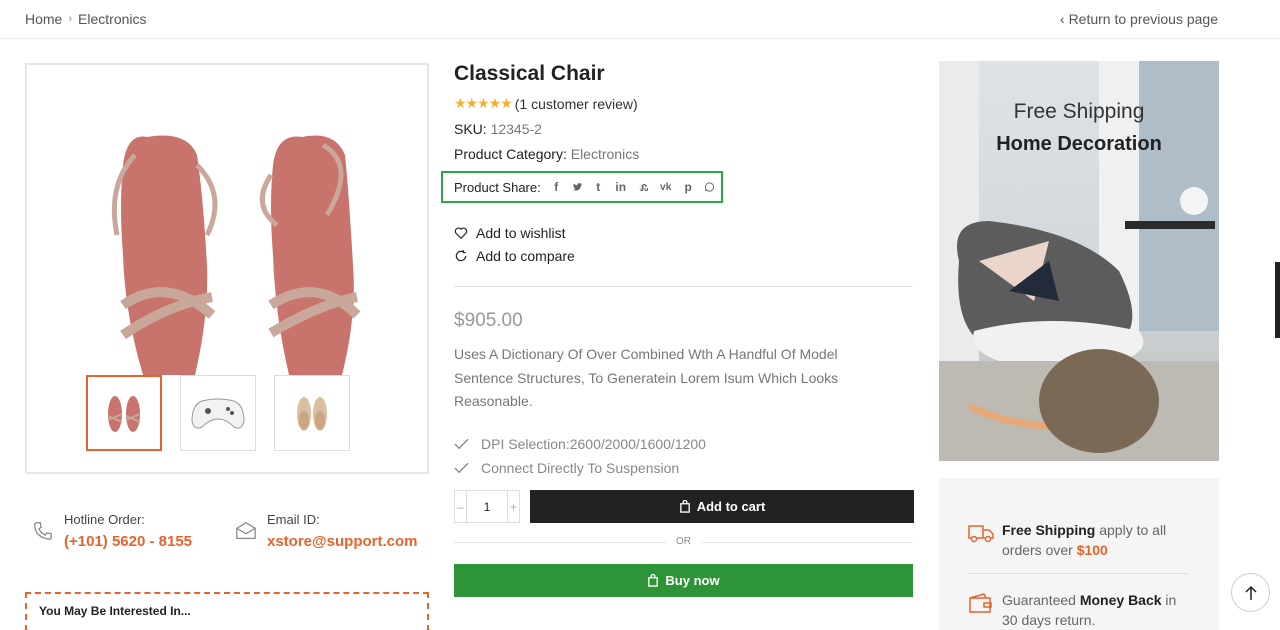 The width and height of the screenshot is (1280, 630). What do you see at coordinates (980, 603) in the screenshot?
I see `wallet-icon` at bounding box center [980, 603].